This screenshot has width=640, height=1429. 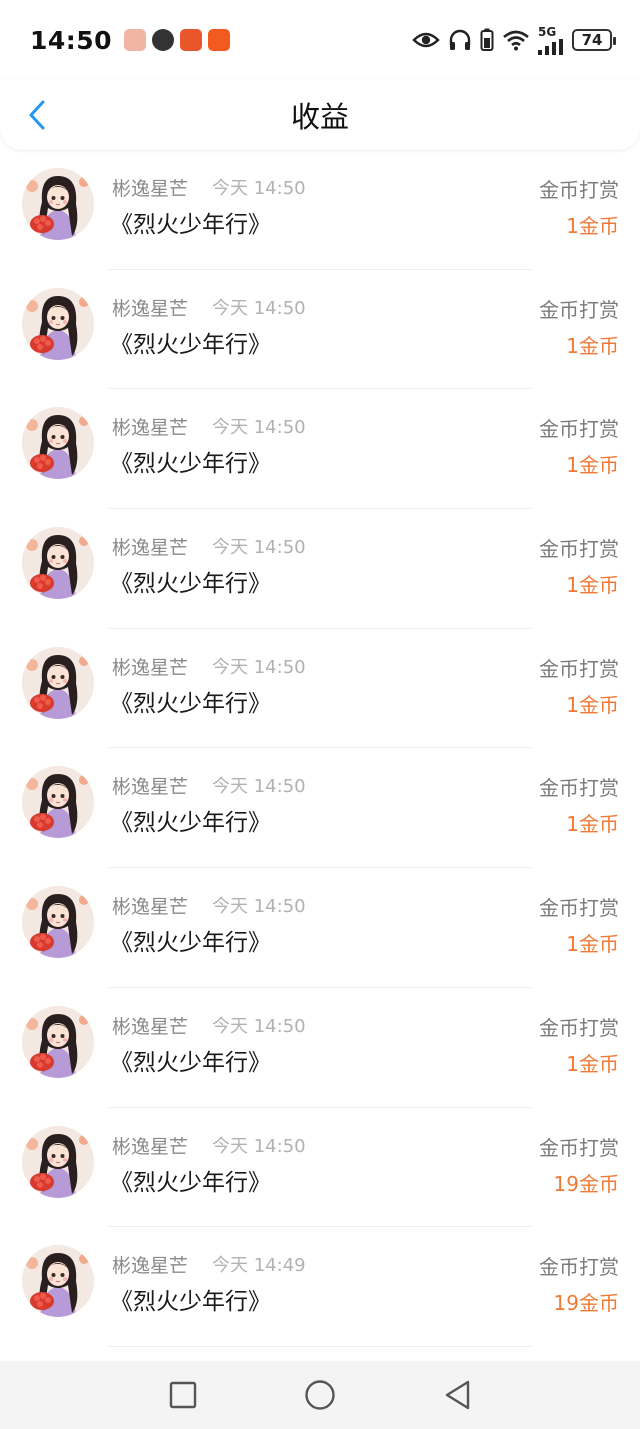 I want to click on game-app-icon, so click(x=191, y=40).